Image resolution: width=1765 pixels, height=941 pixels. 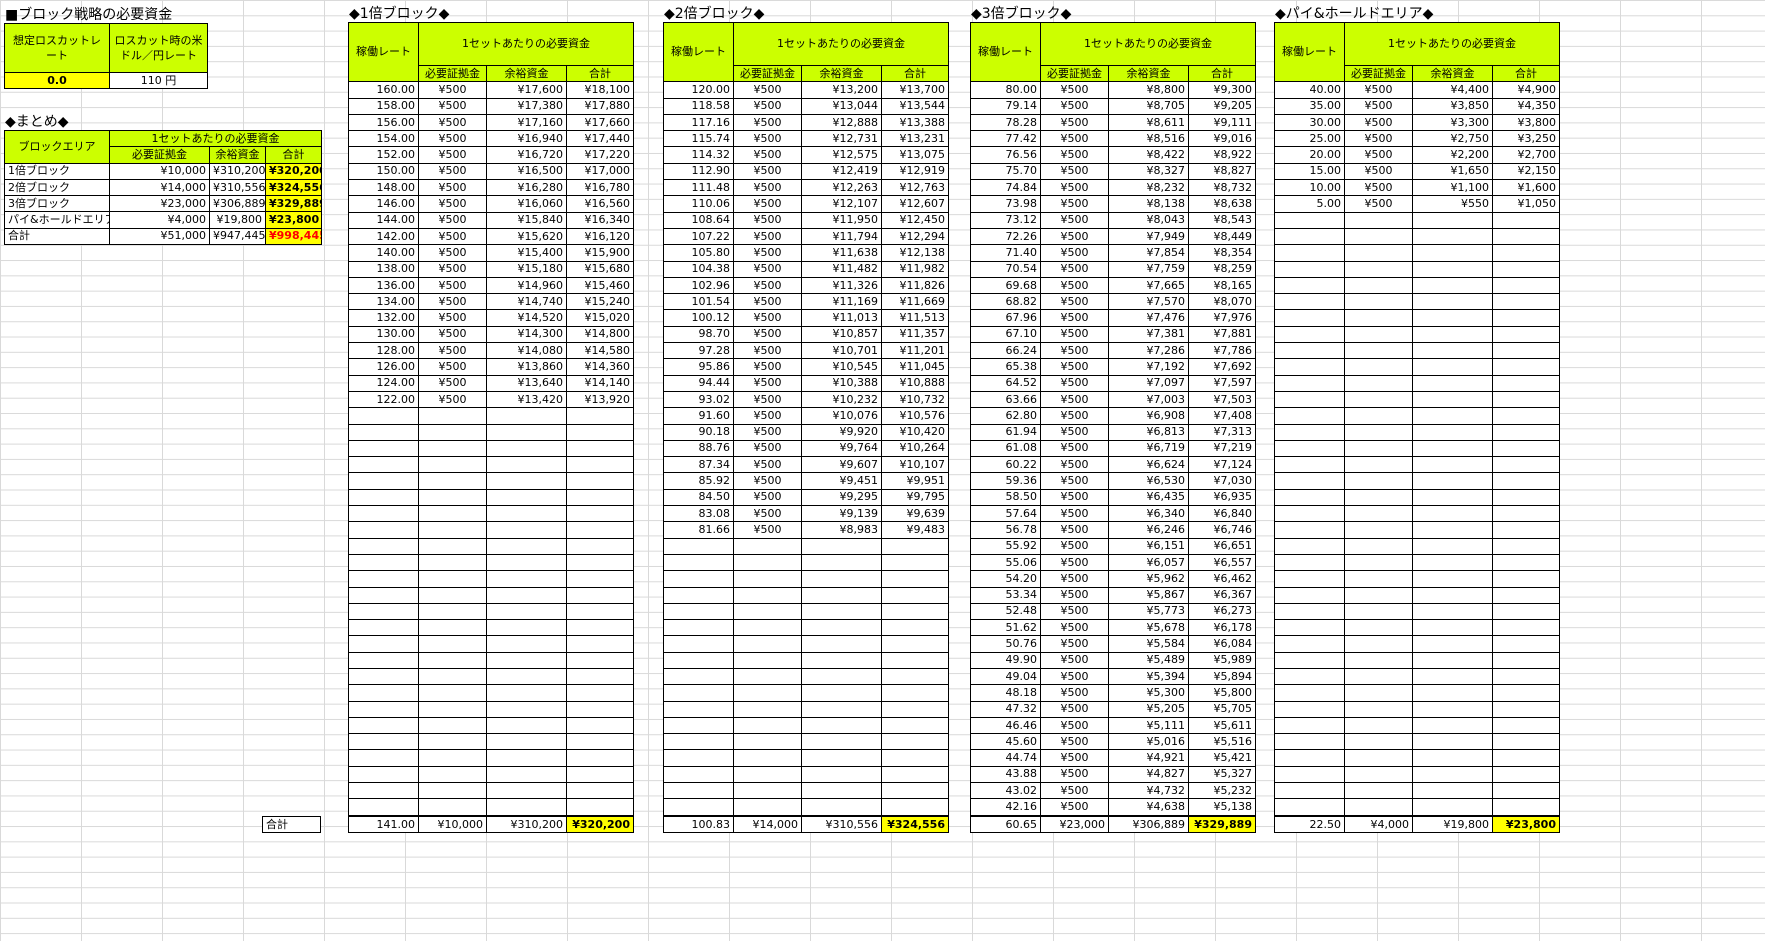 What do you see at coordinates (915, 302) in the screenshot?
I see `row-total: ¥11,669` at bounding box center [915, 302].